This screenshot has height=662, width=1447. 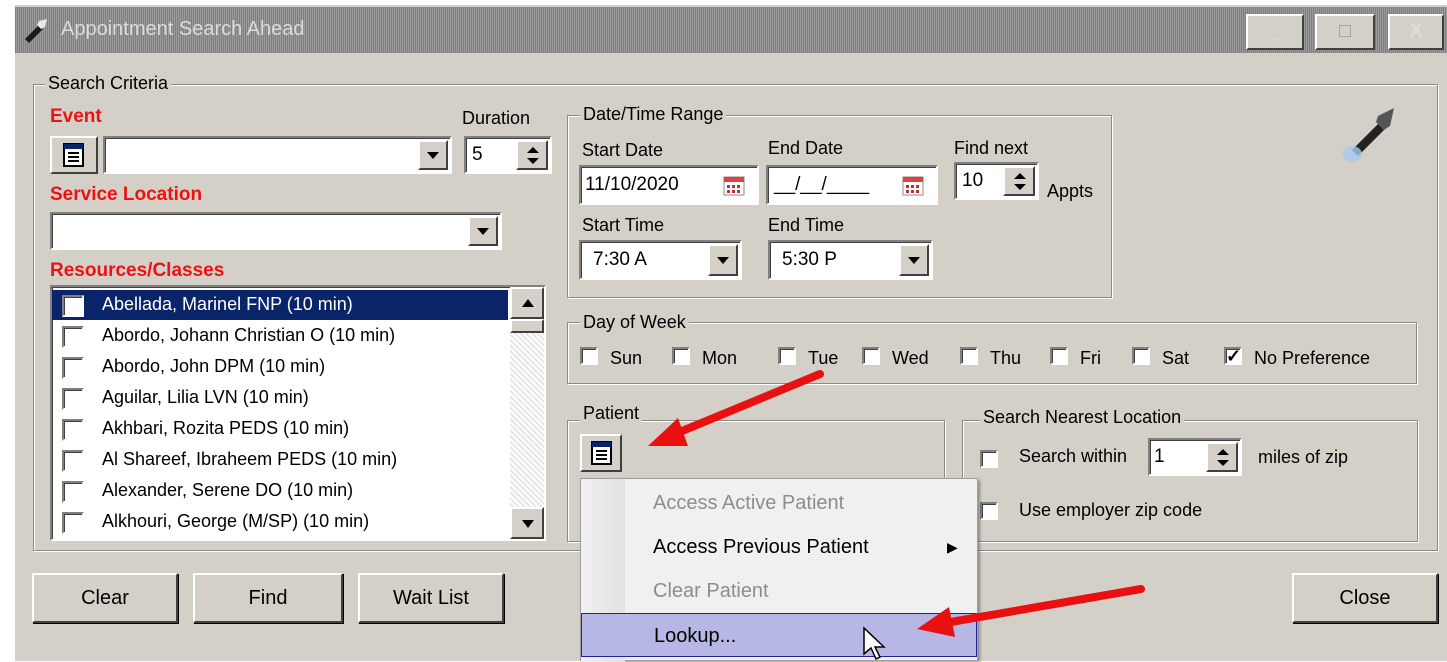 I want to click on duration-spinner: 5, so click(x=508, y=155).